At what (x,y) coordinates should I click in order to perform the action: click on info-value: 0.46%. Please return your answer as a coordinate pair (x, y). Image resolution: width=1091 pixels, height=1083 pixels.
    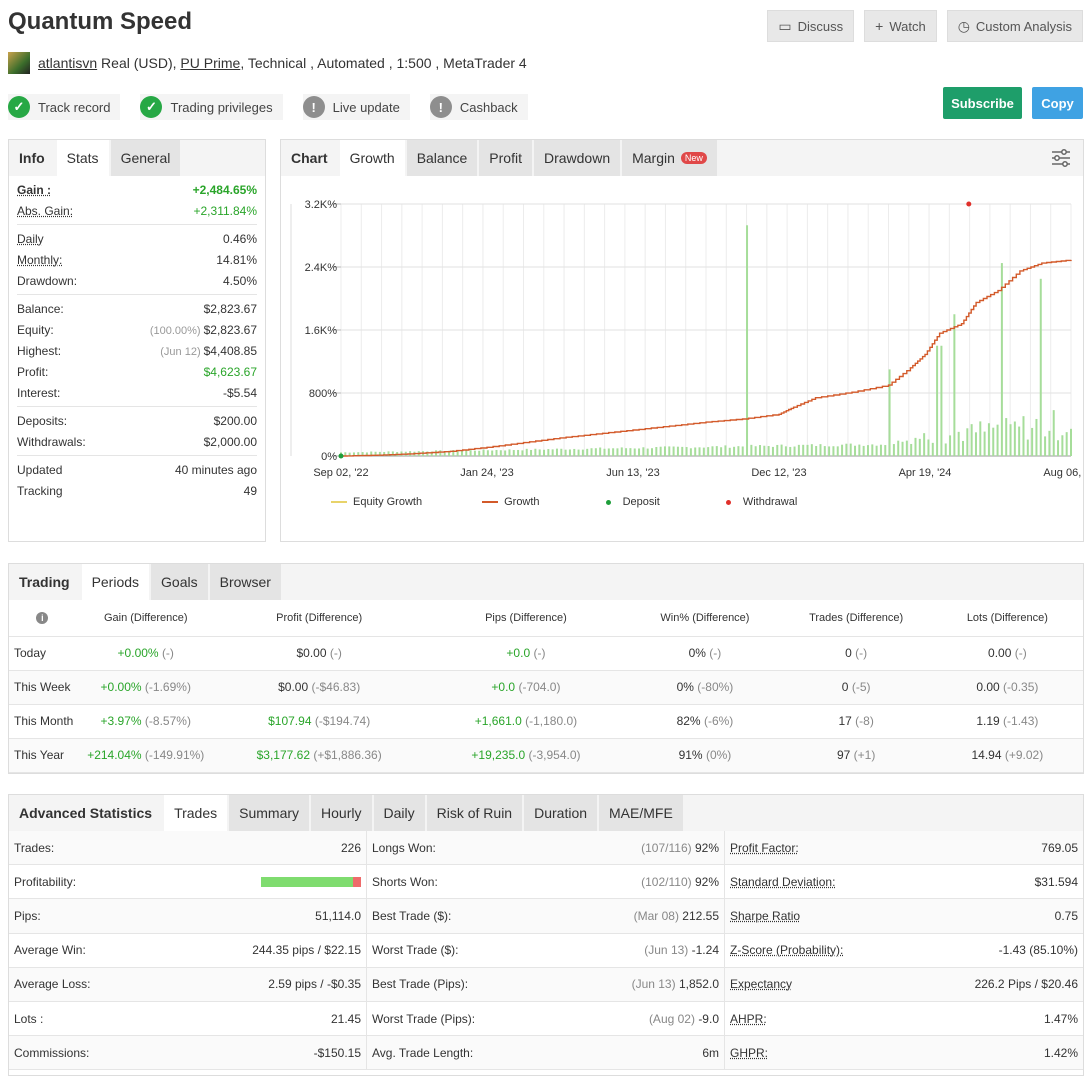
    Looking at the image, I should click on (240, 239).